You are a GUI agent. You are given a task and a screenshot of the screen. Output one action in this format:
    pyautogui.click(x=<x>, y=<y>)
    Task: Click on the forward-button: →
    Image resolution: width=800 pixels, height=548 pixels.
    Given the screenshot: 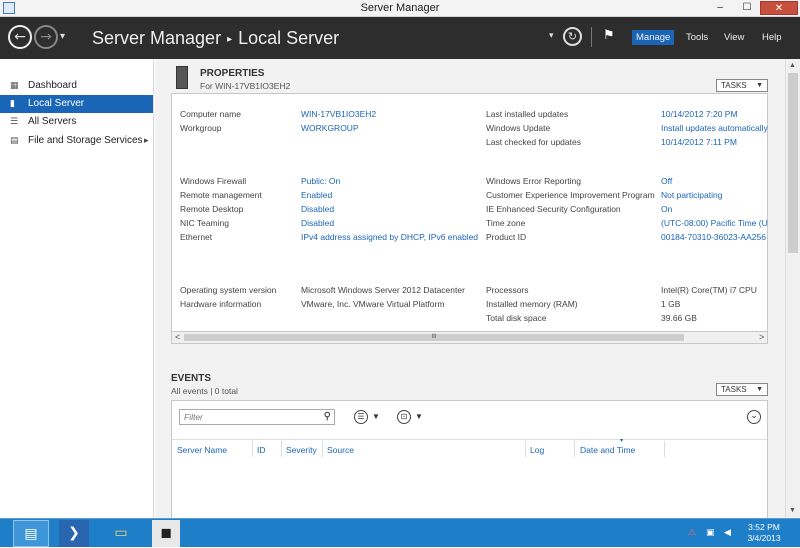 What is the action you would take?
    pyautogui.click(x=46, y=37)
    